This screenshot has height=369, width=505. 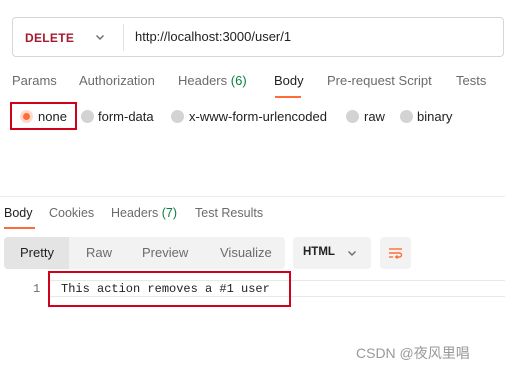 I want to click on url-divider, so click(x=123, y=37).